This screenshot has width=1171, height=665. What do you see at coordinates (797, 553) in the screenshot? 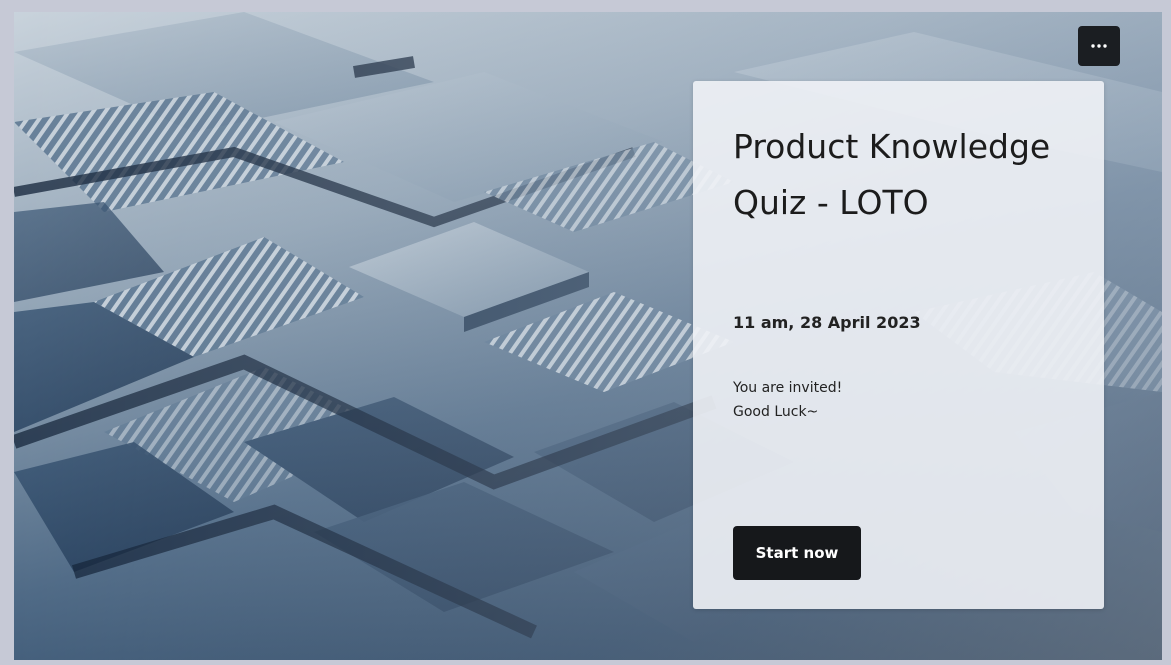
I see `start-now-button: Start now` at bounding box center [797, 553].